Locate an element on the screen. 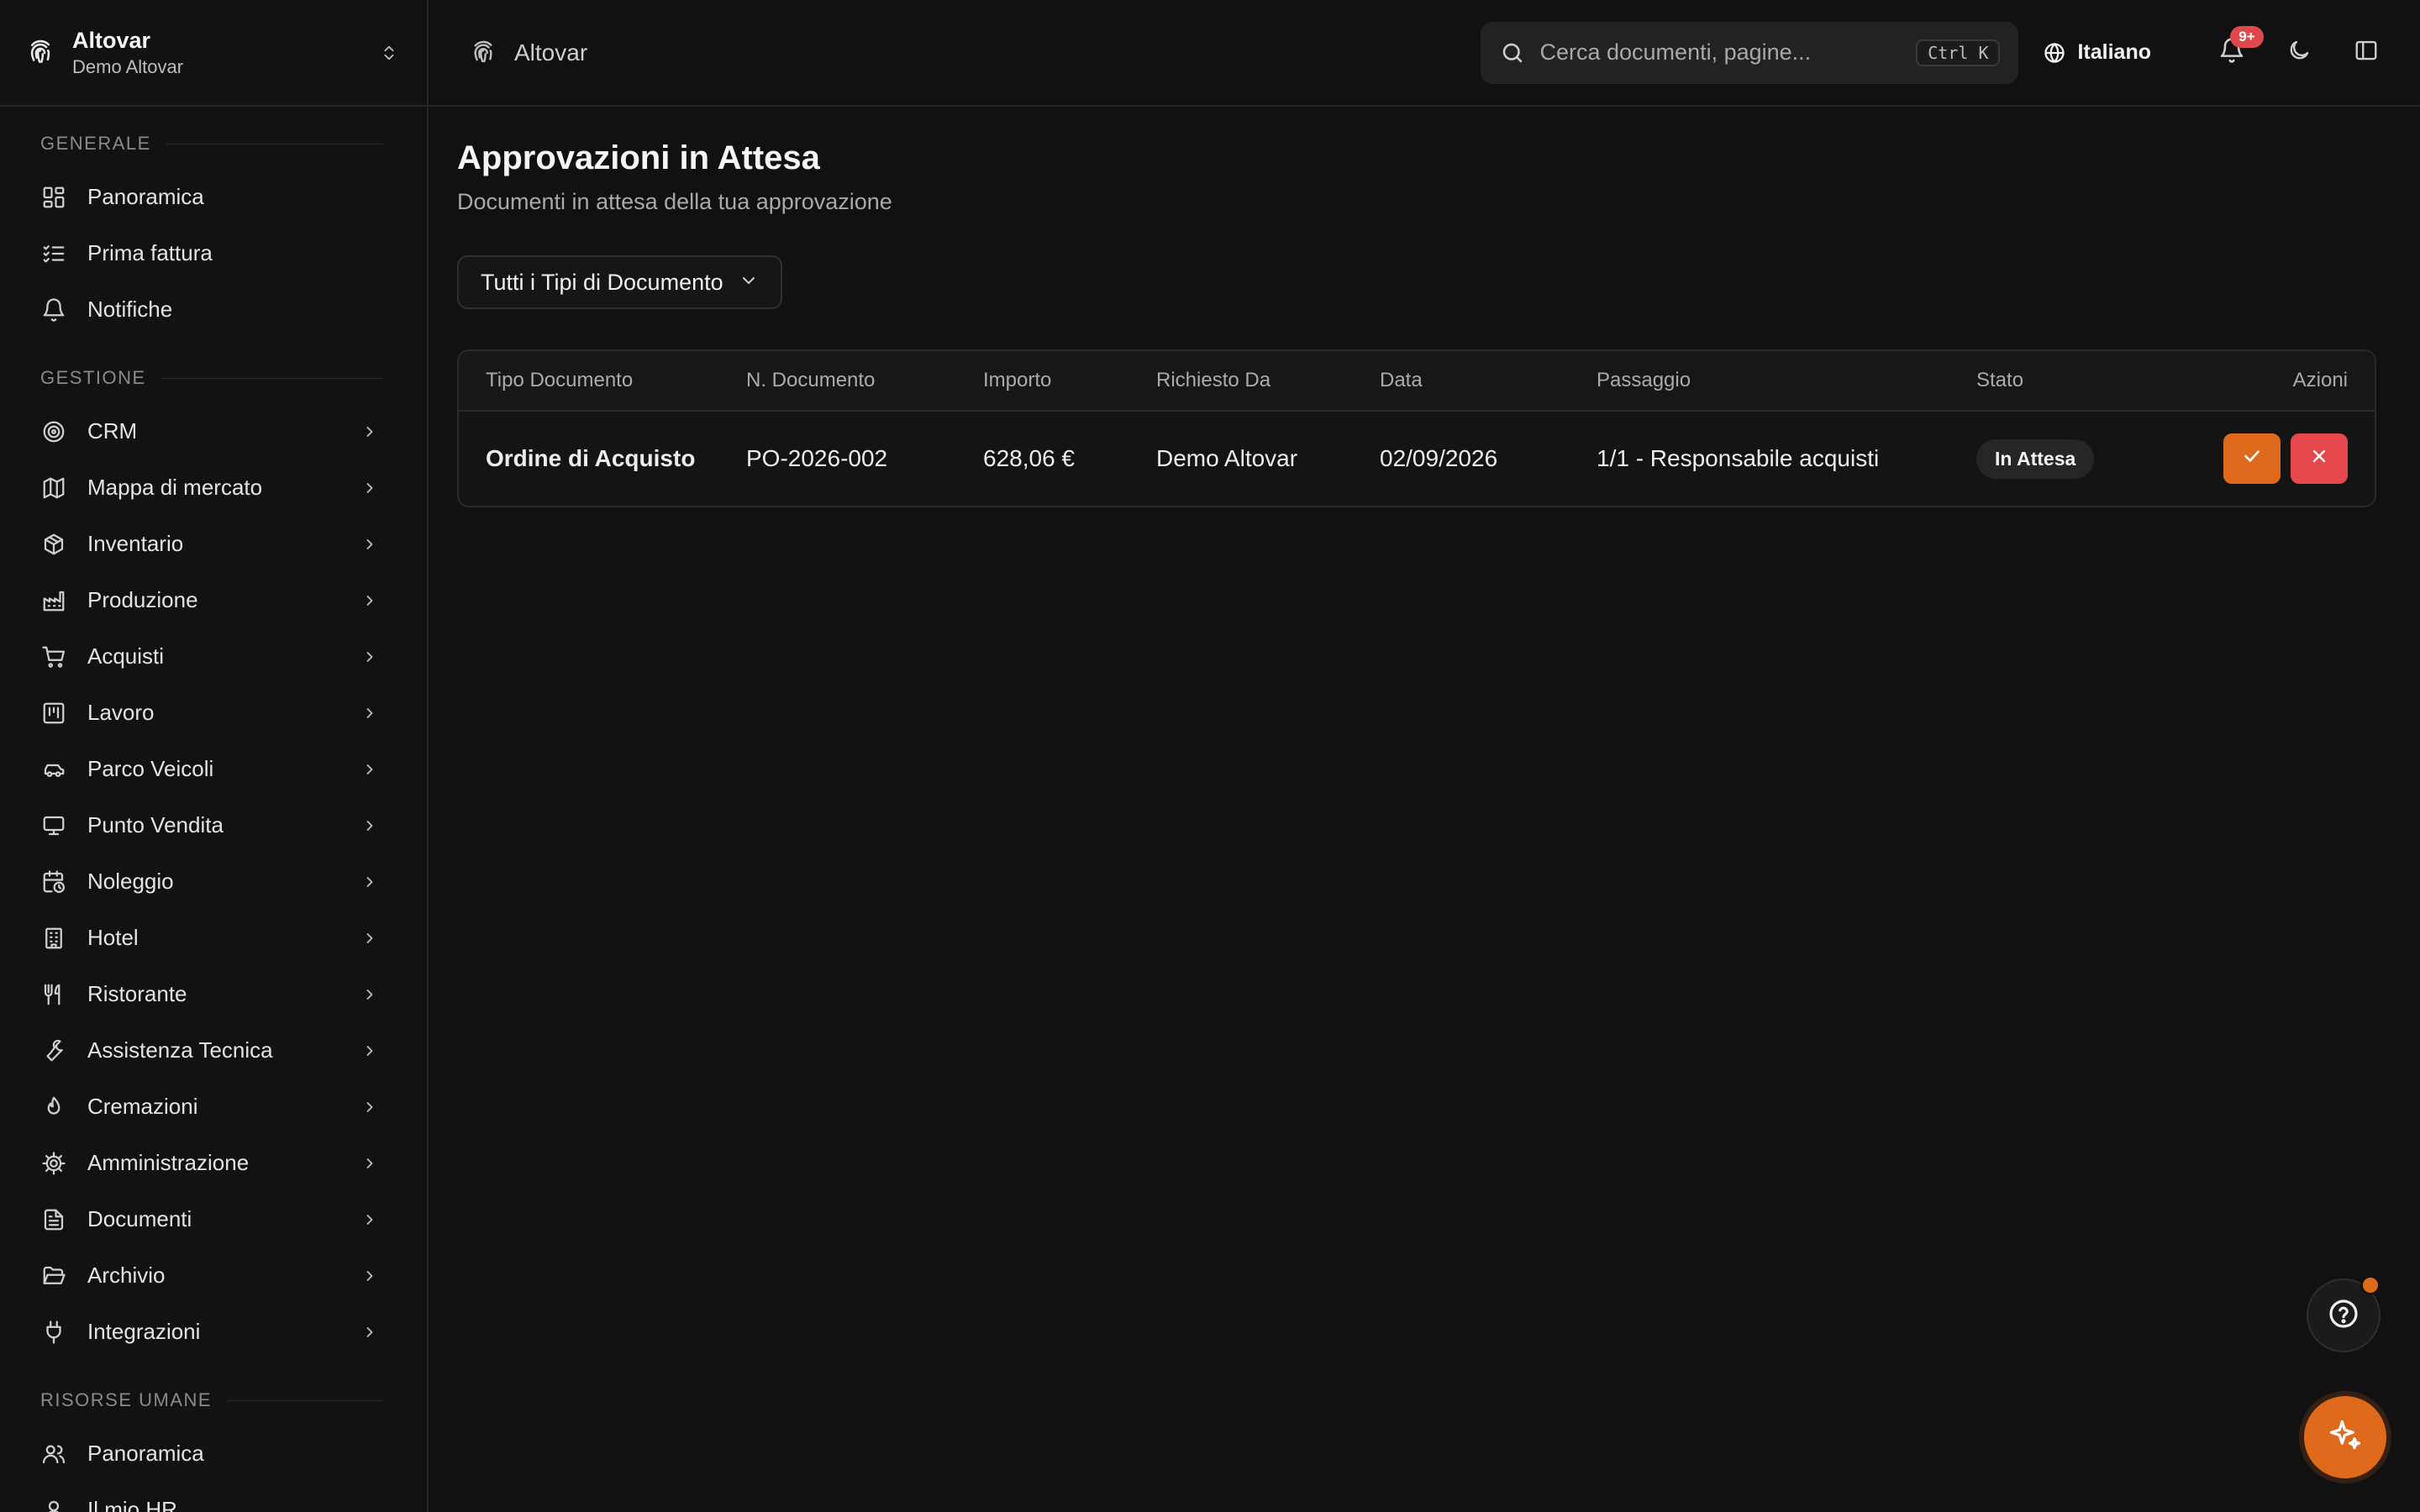 The height and width of the screenshot is (1512, 2420). language-selector: Italiano is located at coordinates (2096, 53).